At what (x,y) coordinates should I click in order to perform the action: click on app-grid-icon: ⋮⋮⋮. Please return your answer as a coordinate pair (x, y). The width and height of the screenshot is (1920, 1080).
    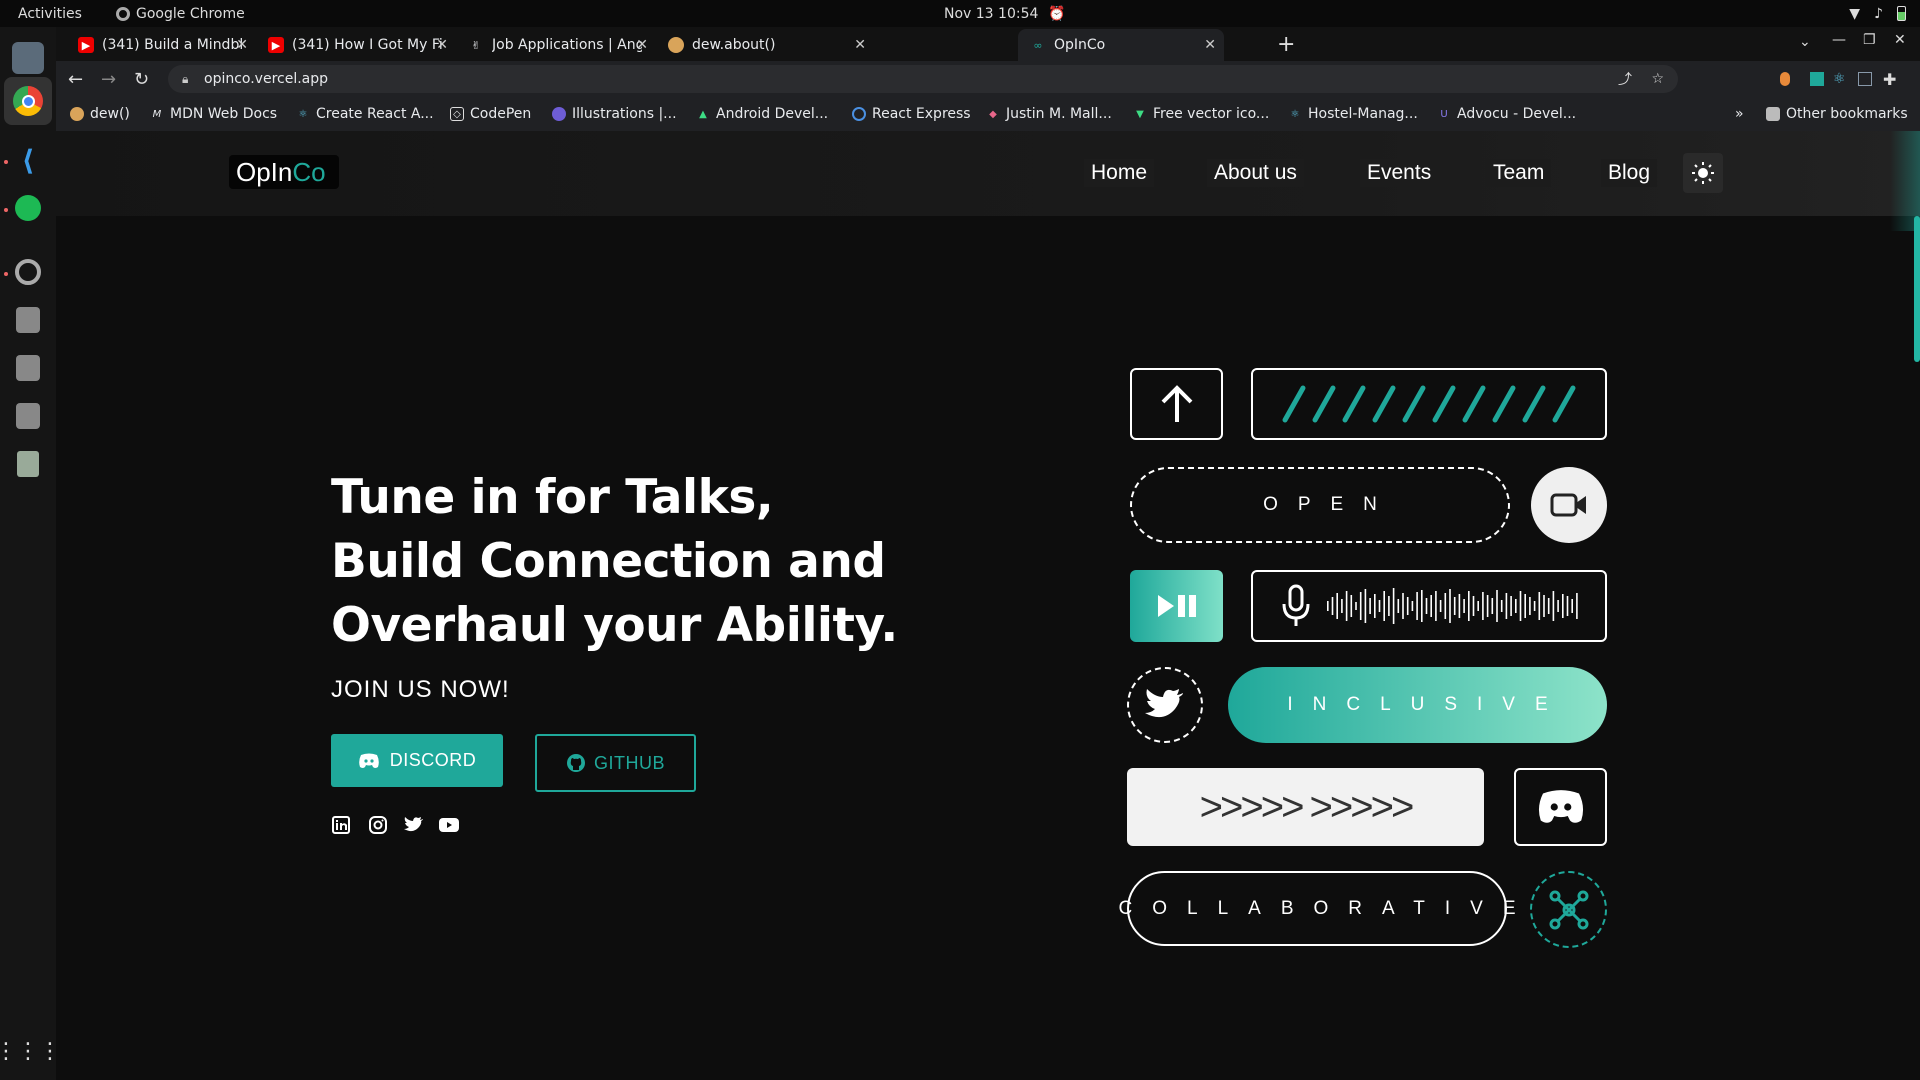
    Looking at the image, I should click on (30, 1051).